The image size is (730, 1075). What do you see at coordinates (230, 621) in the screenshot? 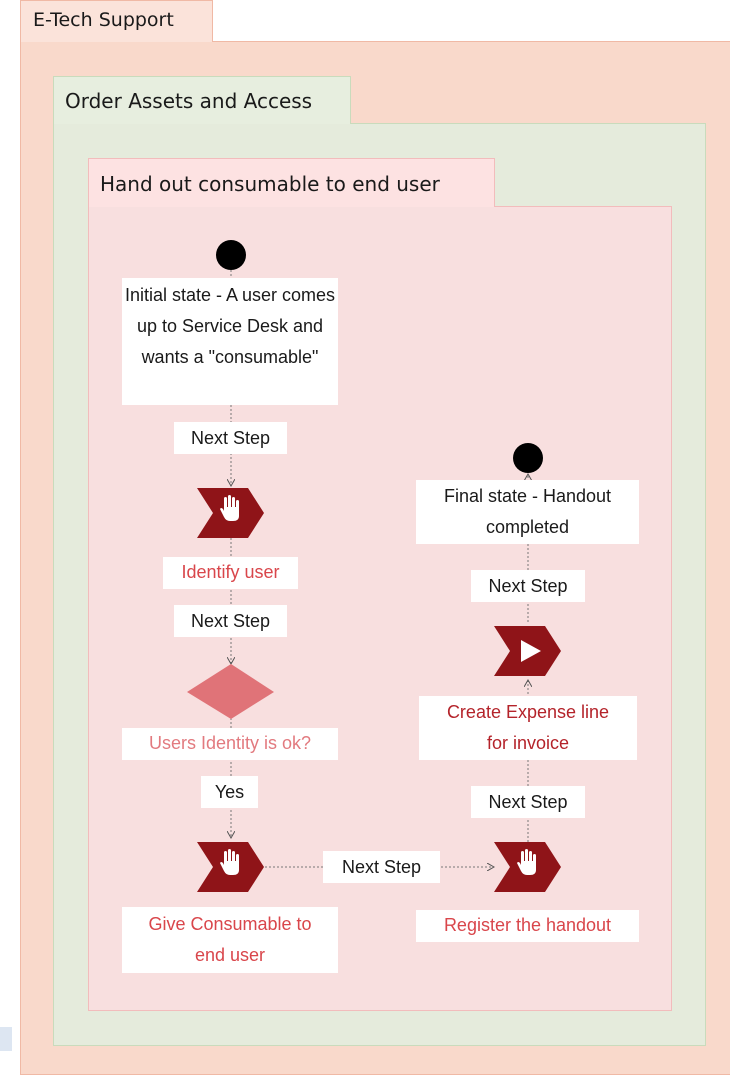
I see `edge-label-identify-to-decision: Next Step` at bounding box center [230, 621].